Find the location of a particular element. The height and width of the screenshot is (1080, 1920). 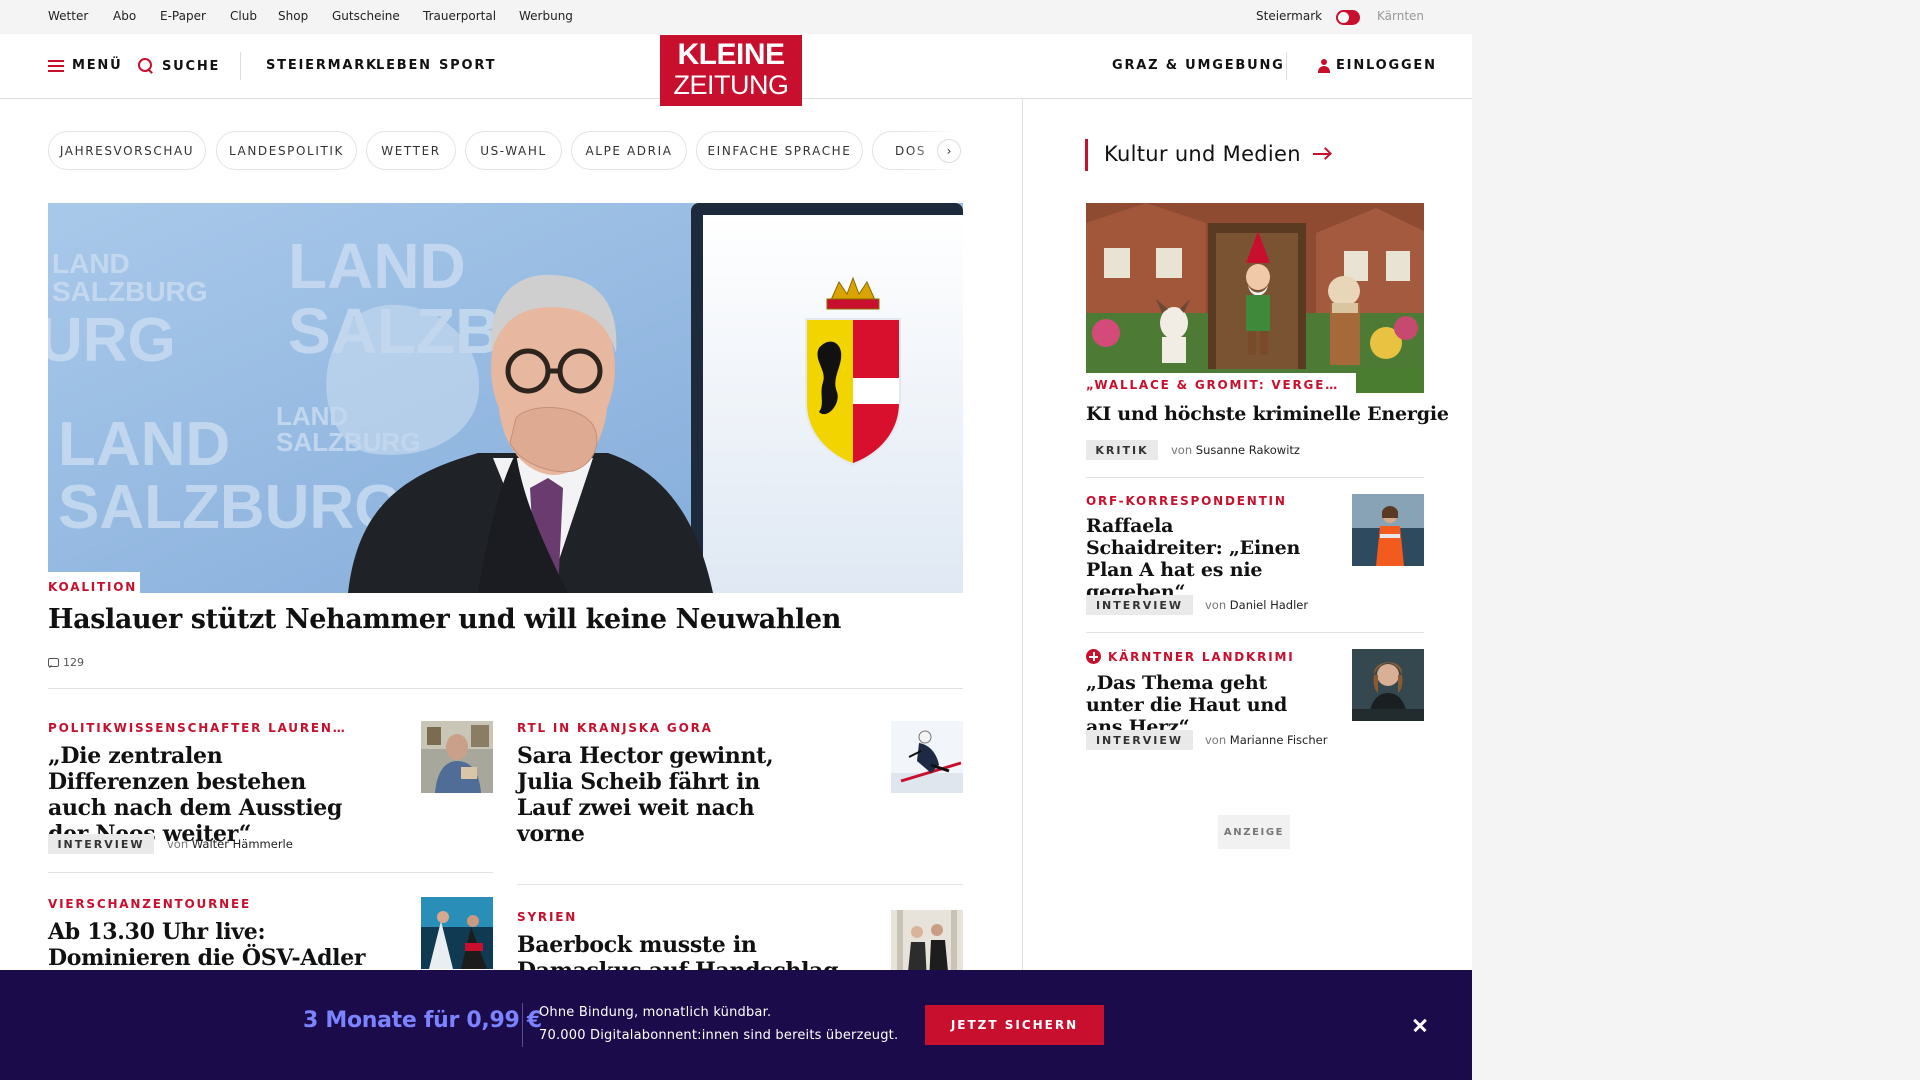

region-kaernten: Kärnten is located at coordinates (1400, 16).